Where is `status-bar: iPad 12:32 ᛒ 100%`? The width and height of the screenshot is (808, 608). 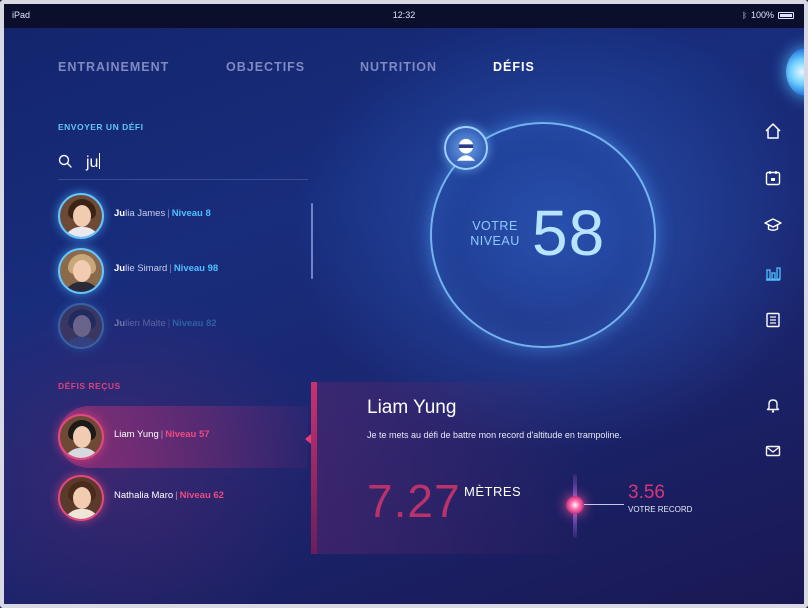
status-bar: iPad 12:32 ᛒ 100% is located at coordinates (404, 14).